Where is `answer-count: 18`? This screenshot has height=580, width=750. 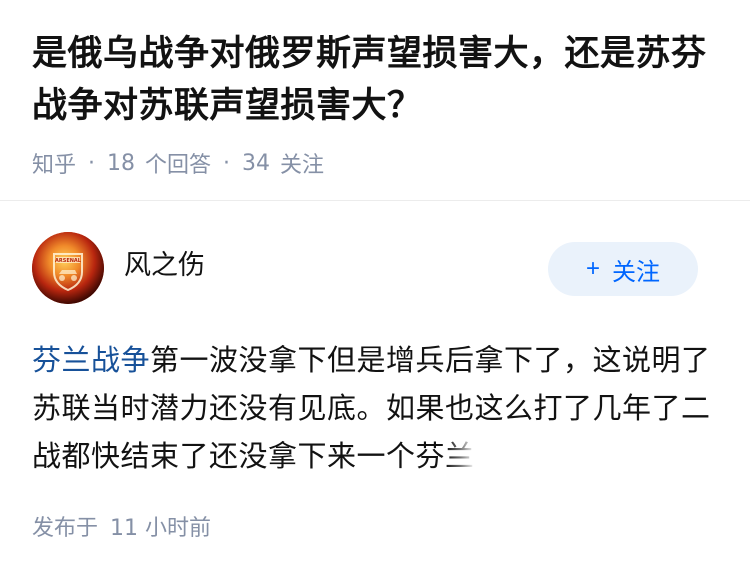 answer-count: 18 is located at coordinates (121, 163).